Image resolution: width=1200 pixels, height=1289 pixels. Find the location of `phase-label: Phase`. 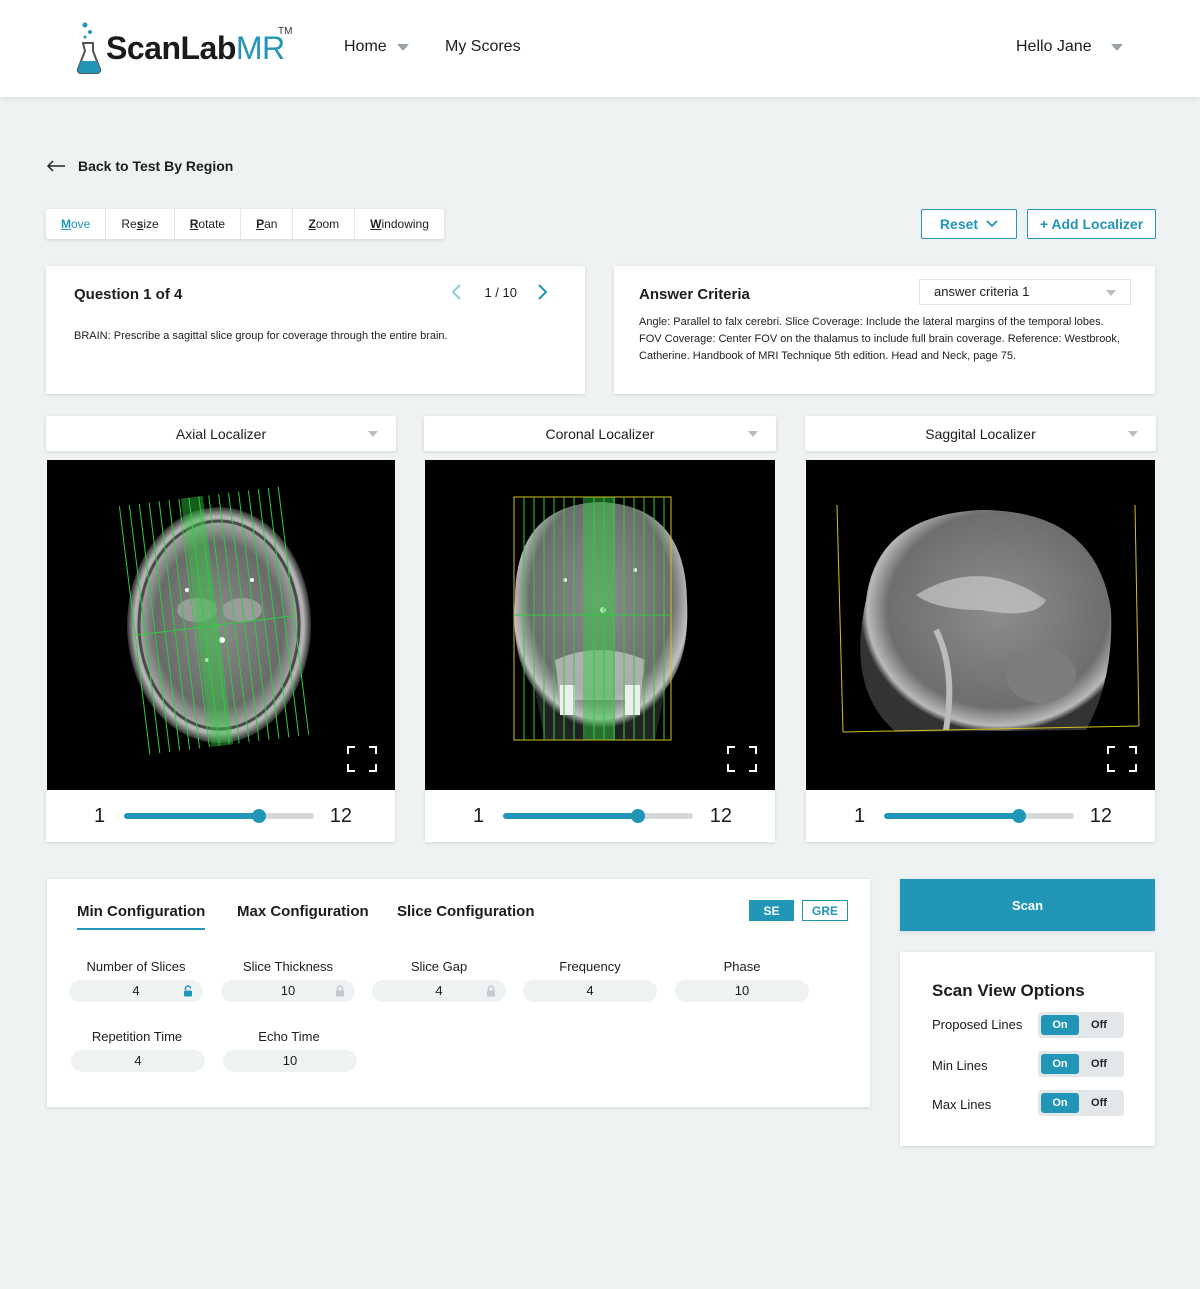

phase-label: Phase is located at coordinates (742, 966).